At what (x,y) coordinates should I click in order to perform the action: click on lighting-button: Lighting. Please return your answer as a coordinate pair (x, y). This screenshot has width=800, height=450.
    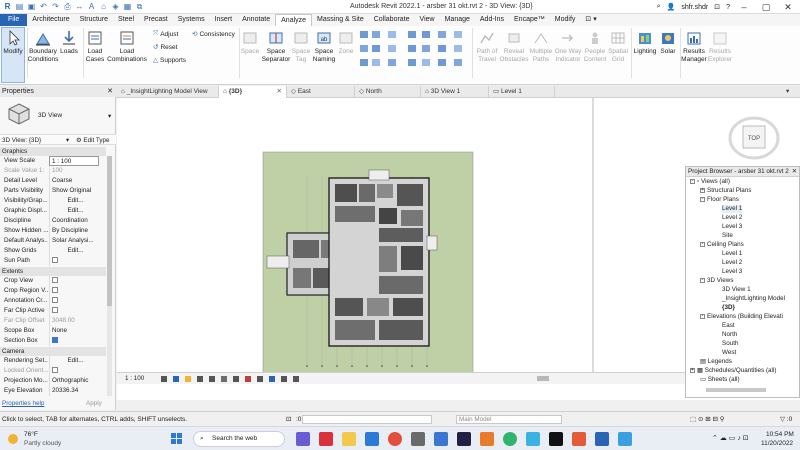
    Looking at the image, I should click on (645, 43).